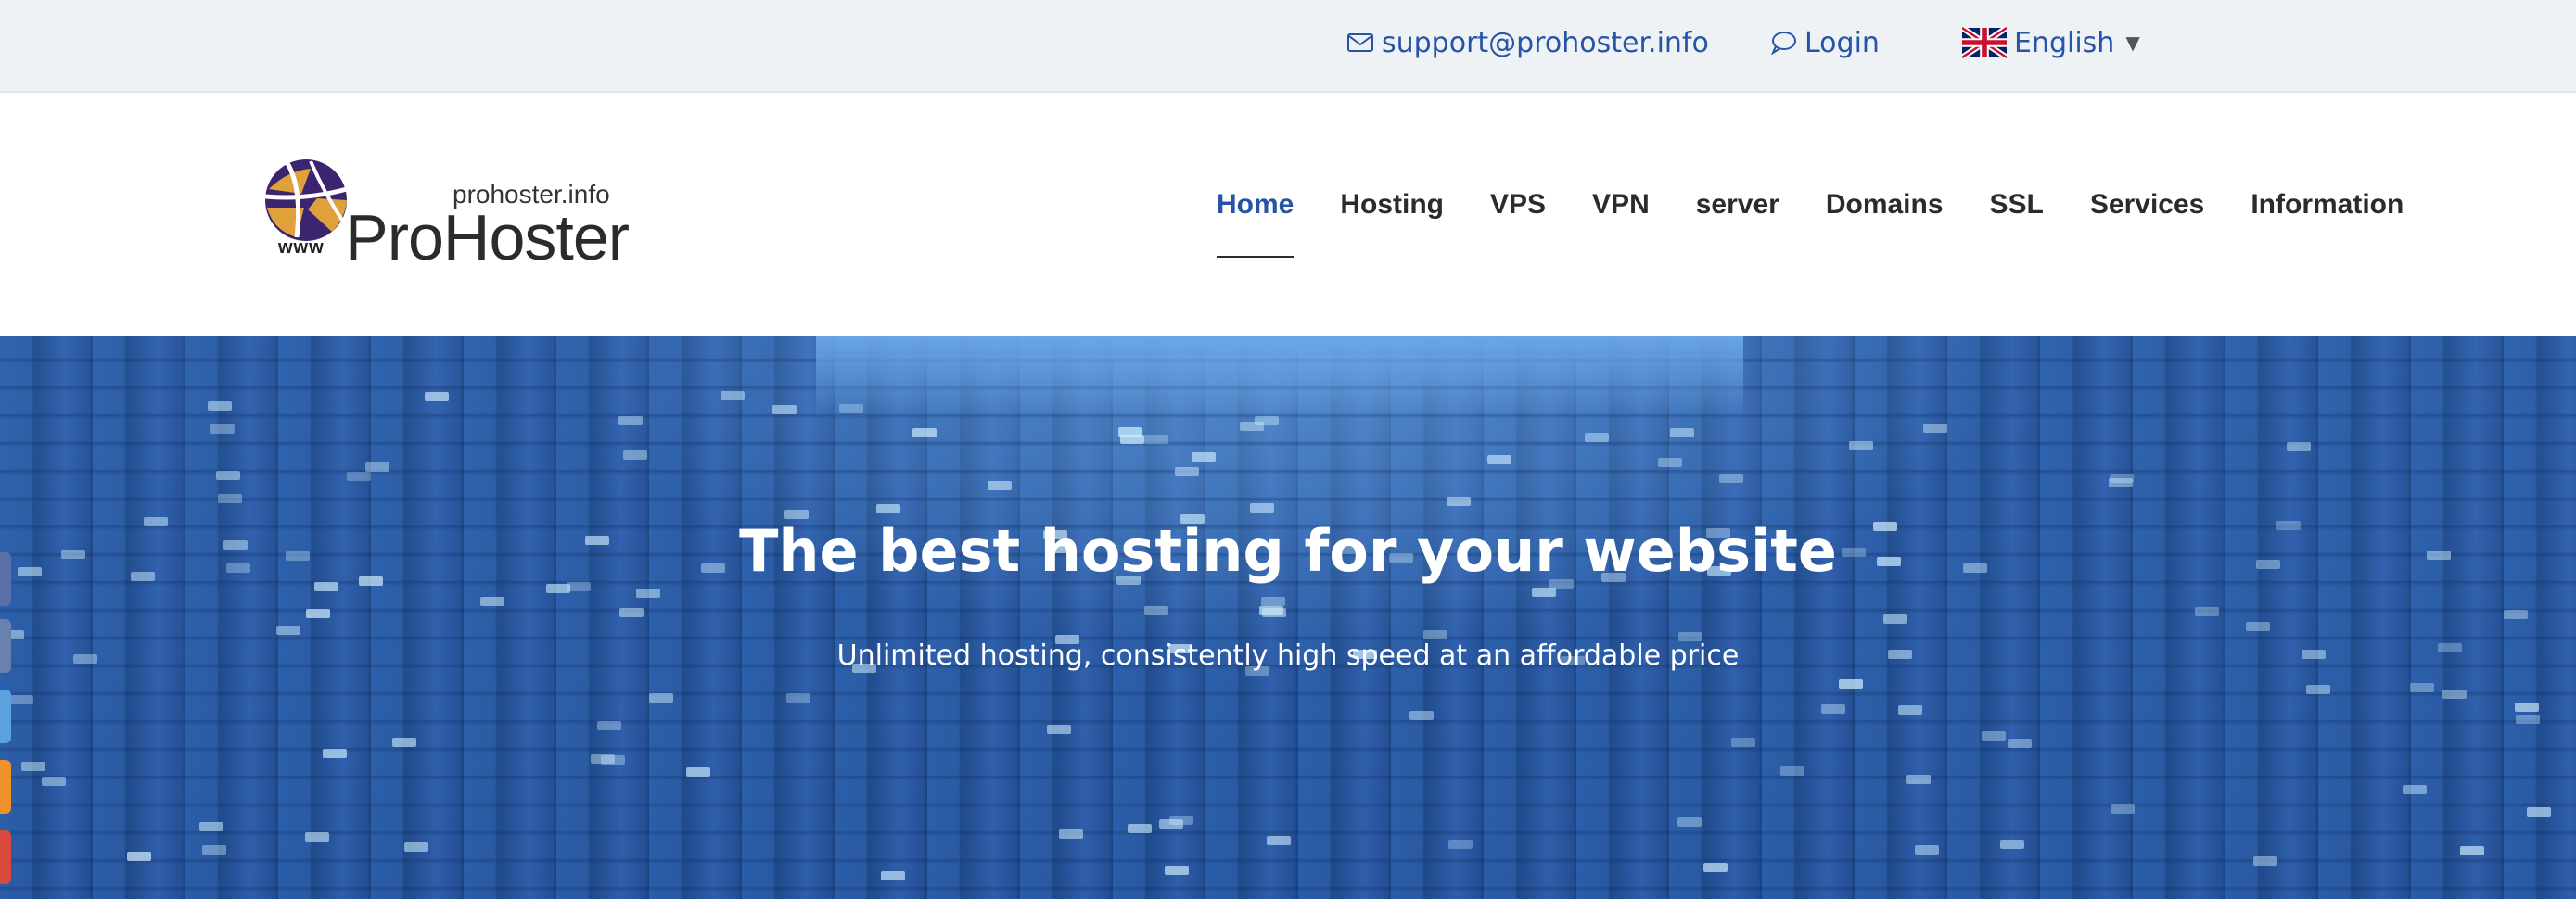 Image resolution: width=2576 pixels, height=899 pixels. Describe the element at coordinates (1392, 223) in the screenshot. I see `nav-item-hosting: Hosting` at that location.